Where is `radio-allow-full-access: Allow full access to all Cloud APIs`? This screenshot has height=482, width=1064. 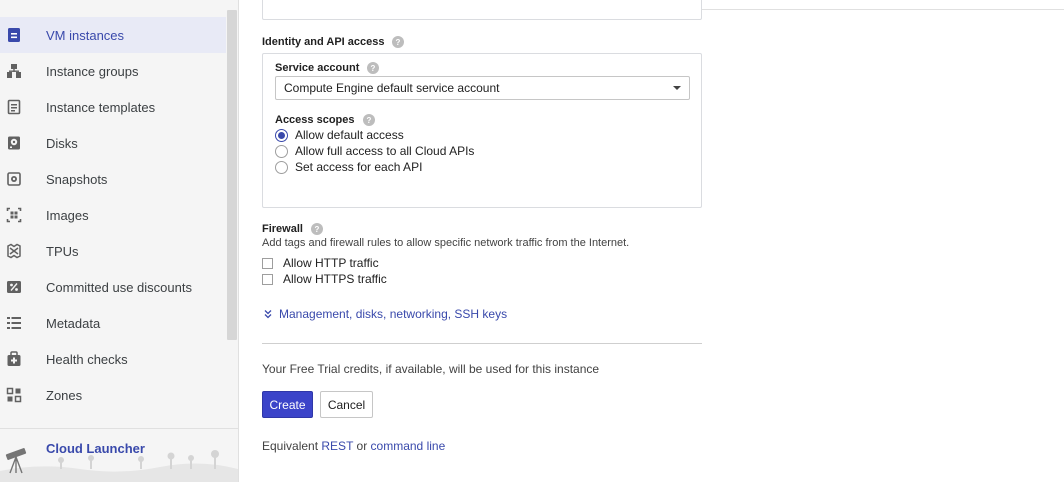
radio-allow-full-access: Allow full access to all Cloud APIs is located at coordinates (374, 151).